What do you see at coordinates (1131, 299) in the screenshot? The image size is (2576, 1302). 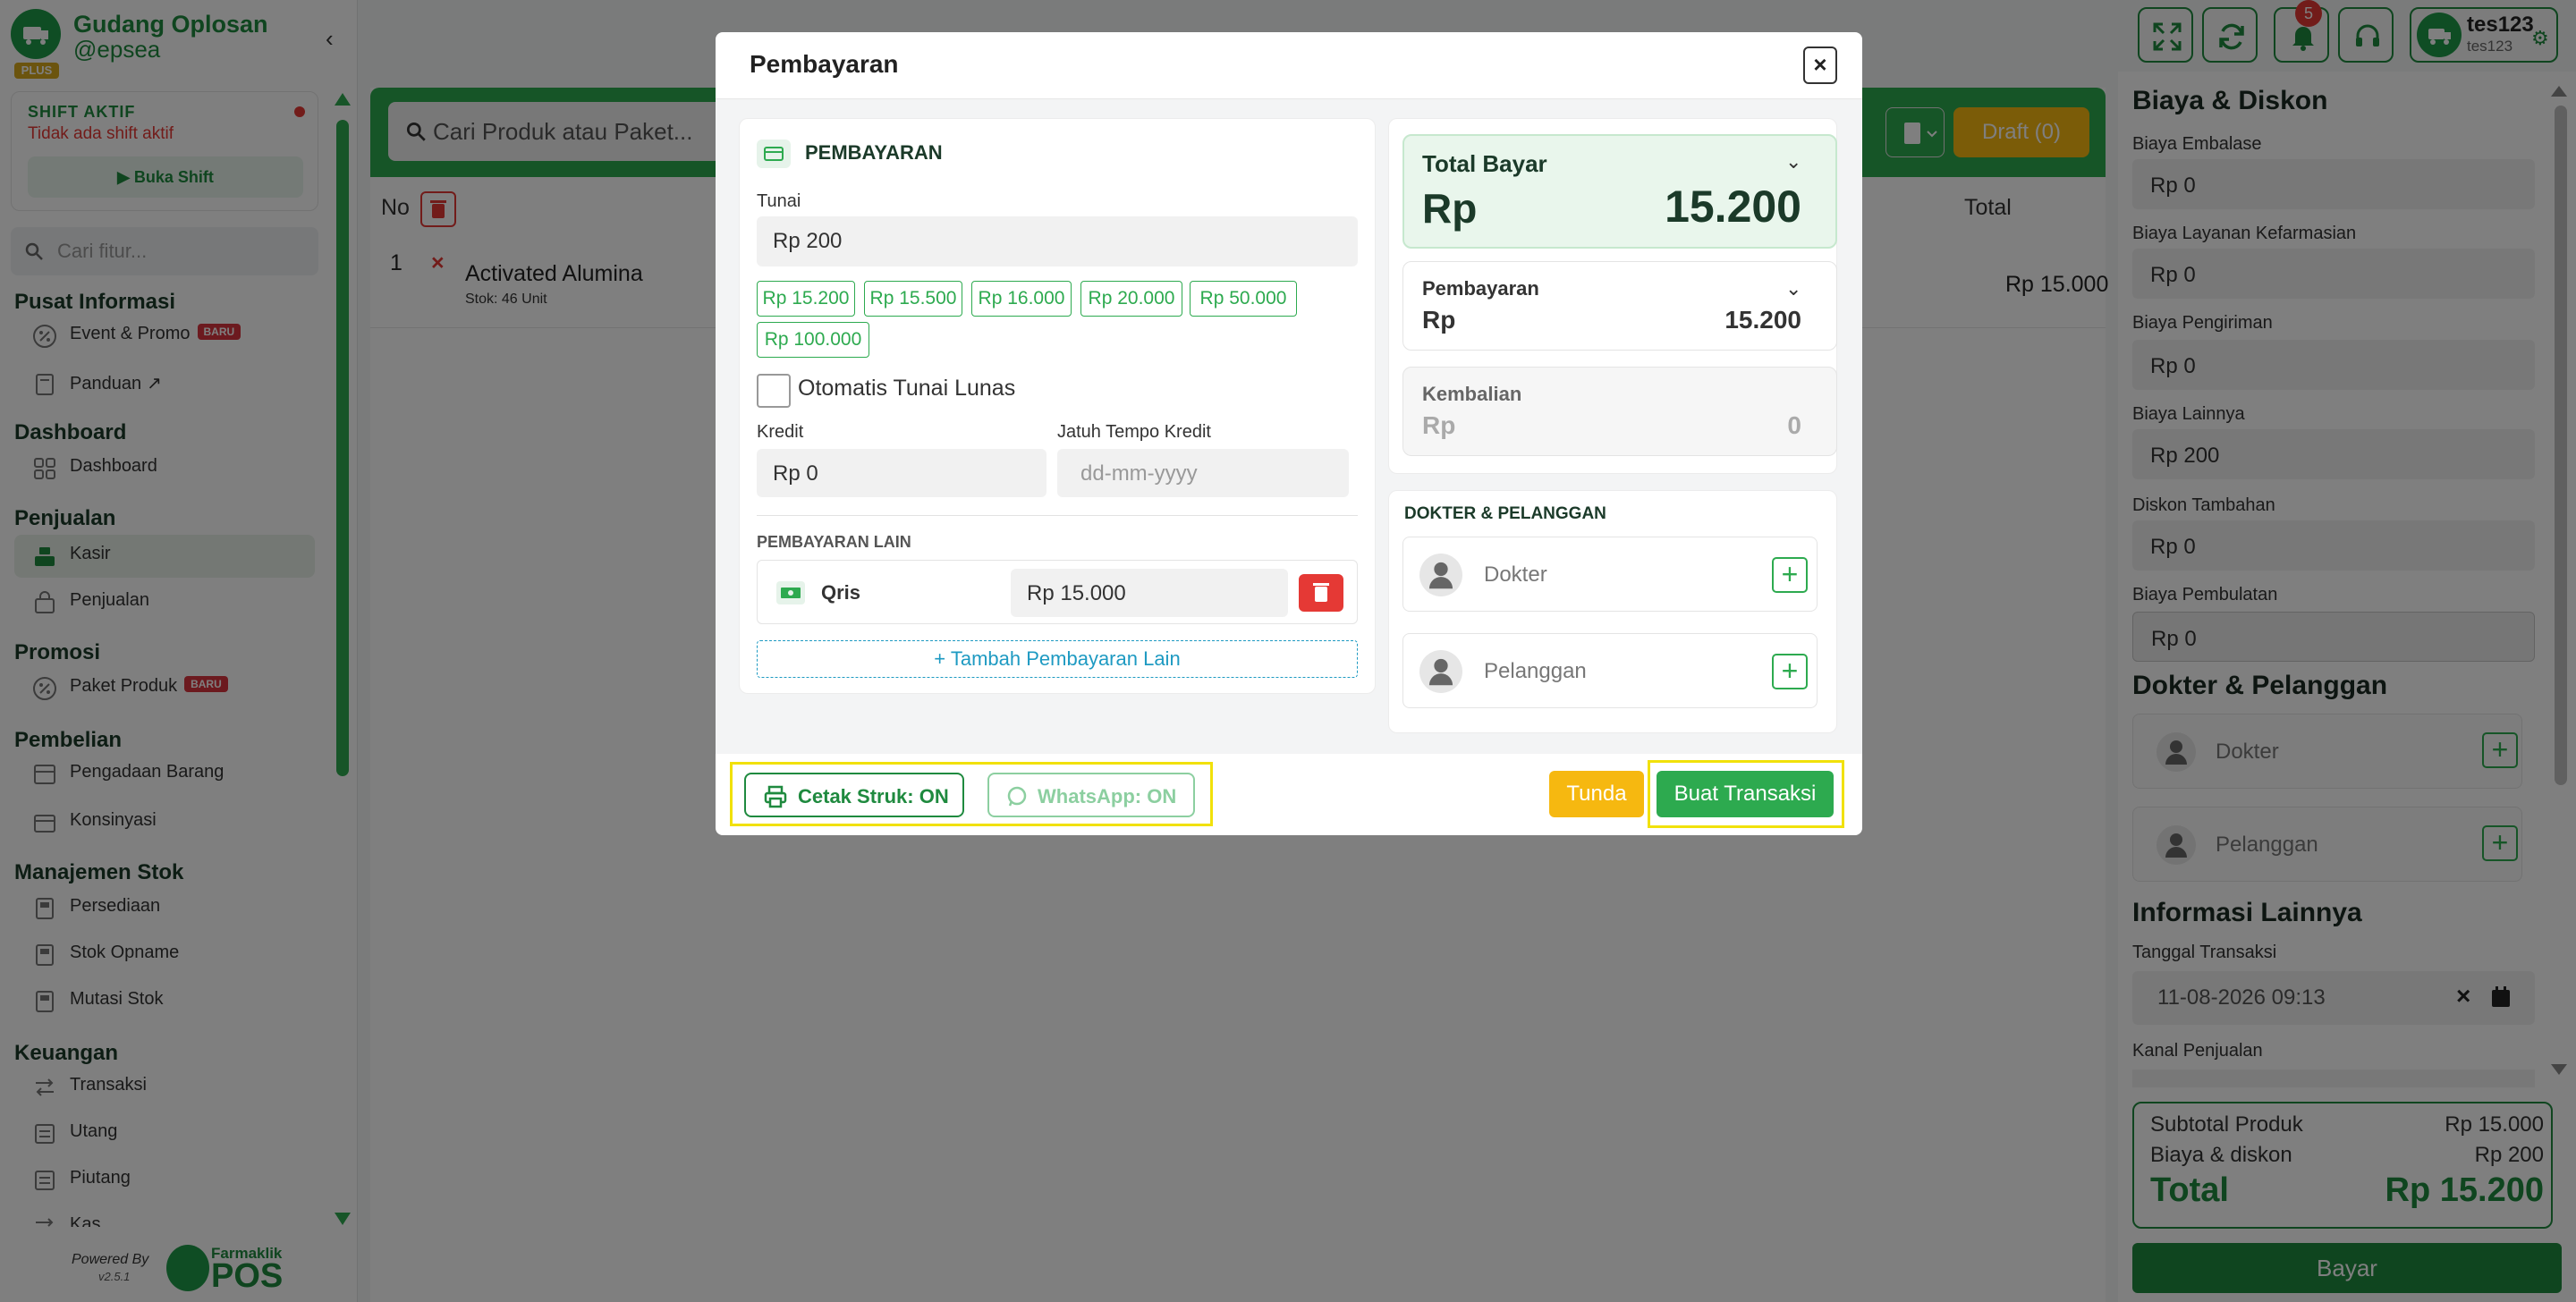 I see `quick-amount-button: Rp 20.000` at bounding box center [1131, 299].